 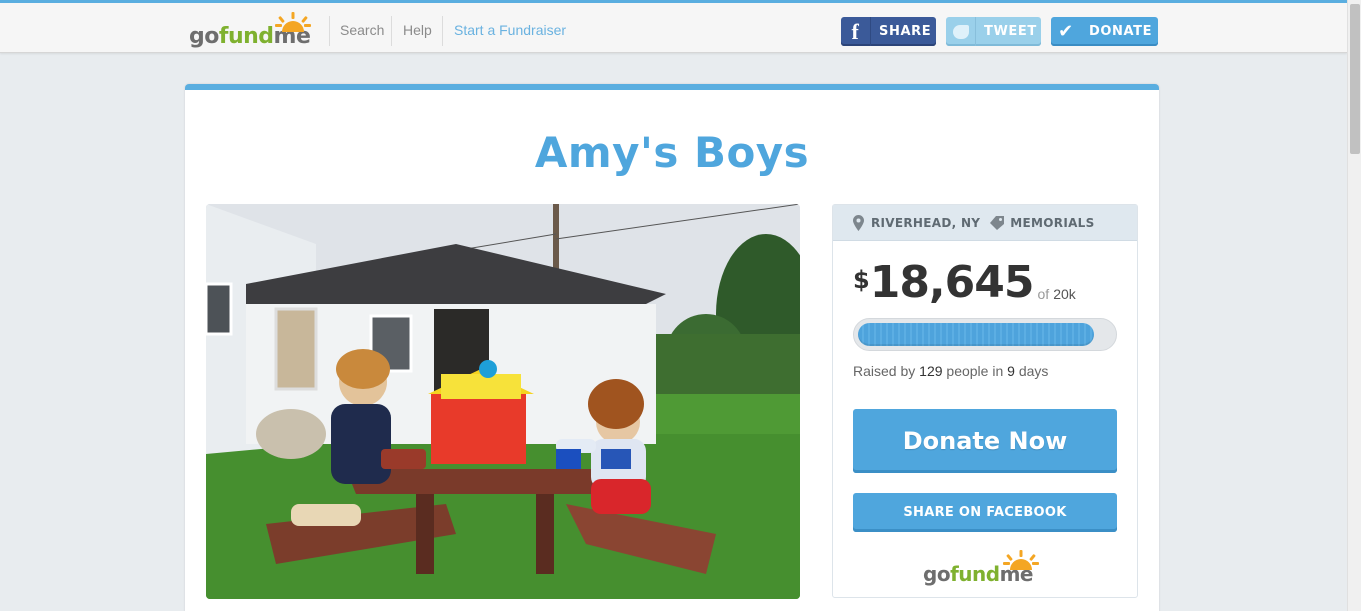 I want to click on page-scrollbar, so click(x=1354, y=305).